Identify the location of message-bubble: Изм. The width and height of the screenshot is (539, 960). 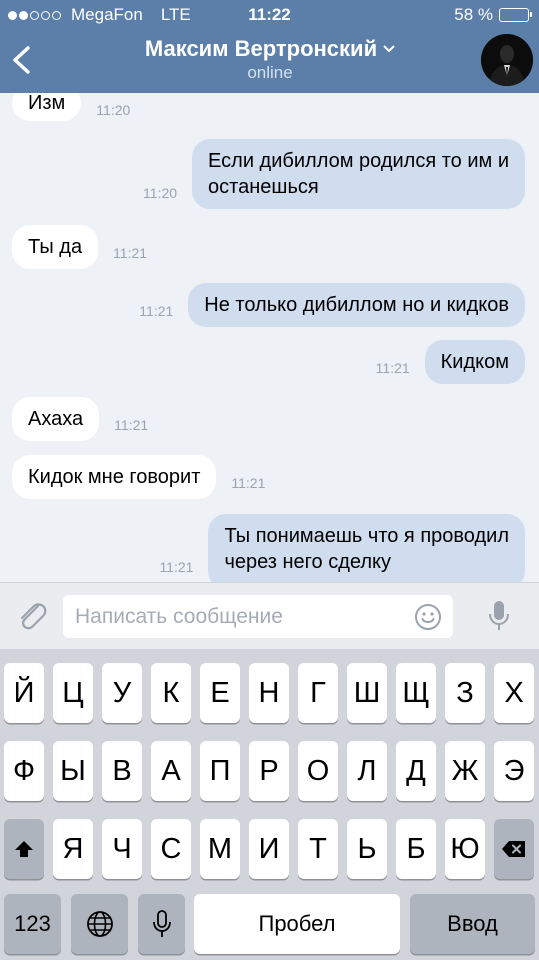
(47, 107).